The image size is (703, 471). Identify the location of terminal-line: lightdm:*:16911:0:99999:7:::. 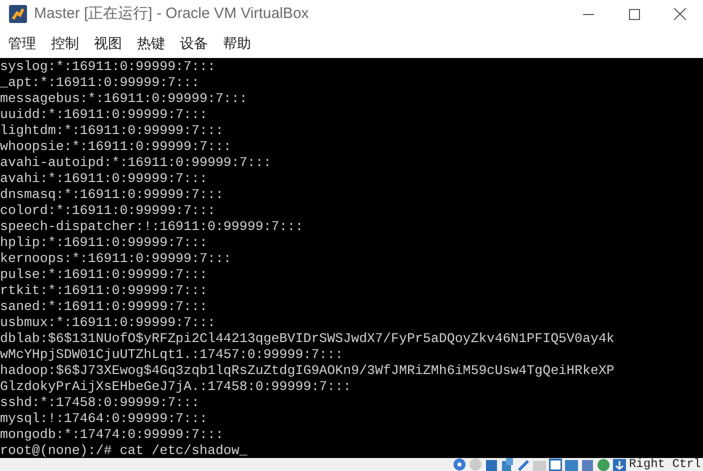
(112, 131).